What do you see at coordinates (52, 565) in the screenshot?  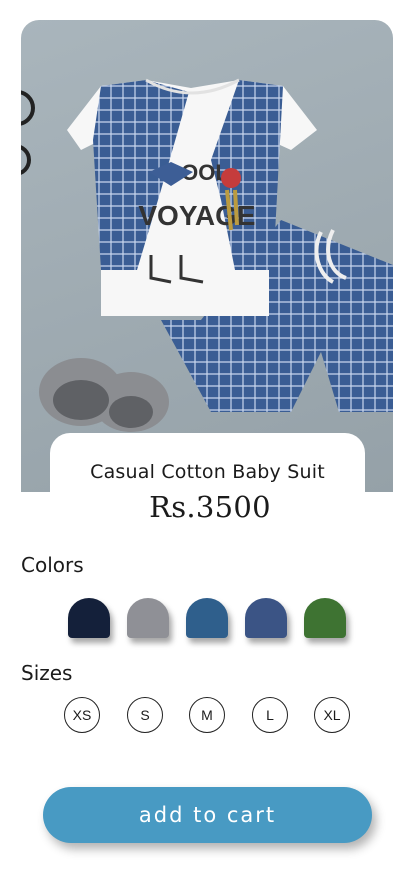 I see `colors-heading: Colors` at bounding box center [52, 565].